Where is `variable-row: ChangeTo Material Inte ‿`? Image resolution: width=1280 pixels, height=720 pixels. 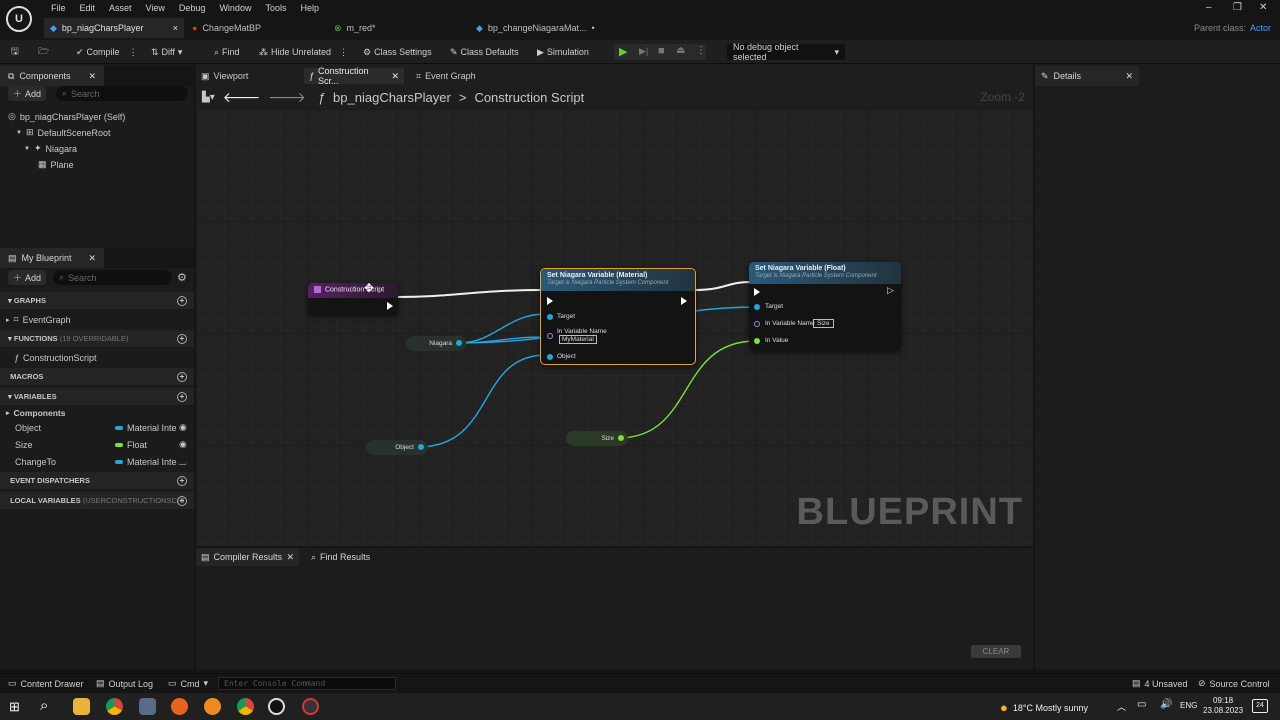 variable-row: ChangeTo Material Inte ‿ is located at coordinates (97, 462).